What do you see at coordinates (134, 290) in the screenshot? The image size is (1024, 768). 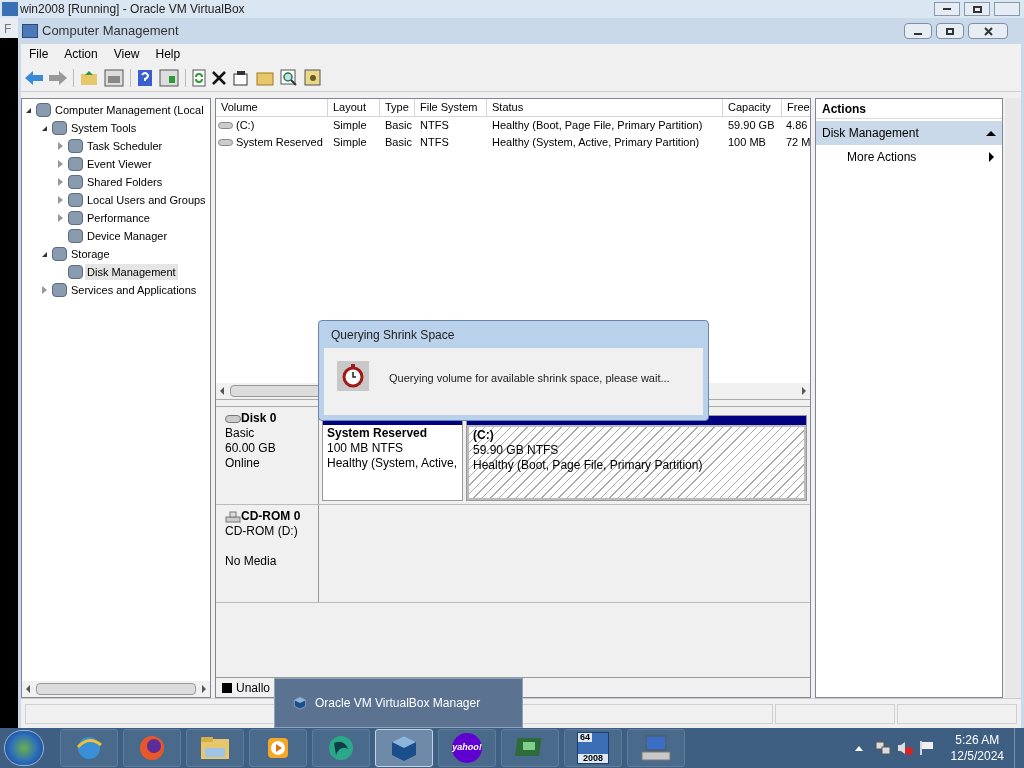 I see `tree-item: Services and Applications` at bounding box center [134, 290].